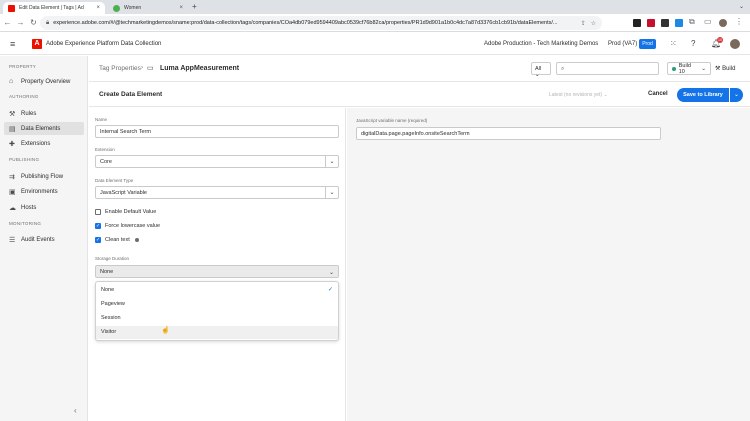 Image resolution: width=750 pixels, height=421 pixels. I want to click on library-select-value: Latest (no revisions yet), so click(576, 95).